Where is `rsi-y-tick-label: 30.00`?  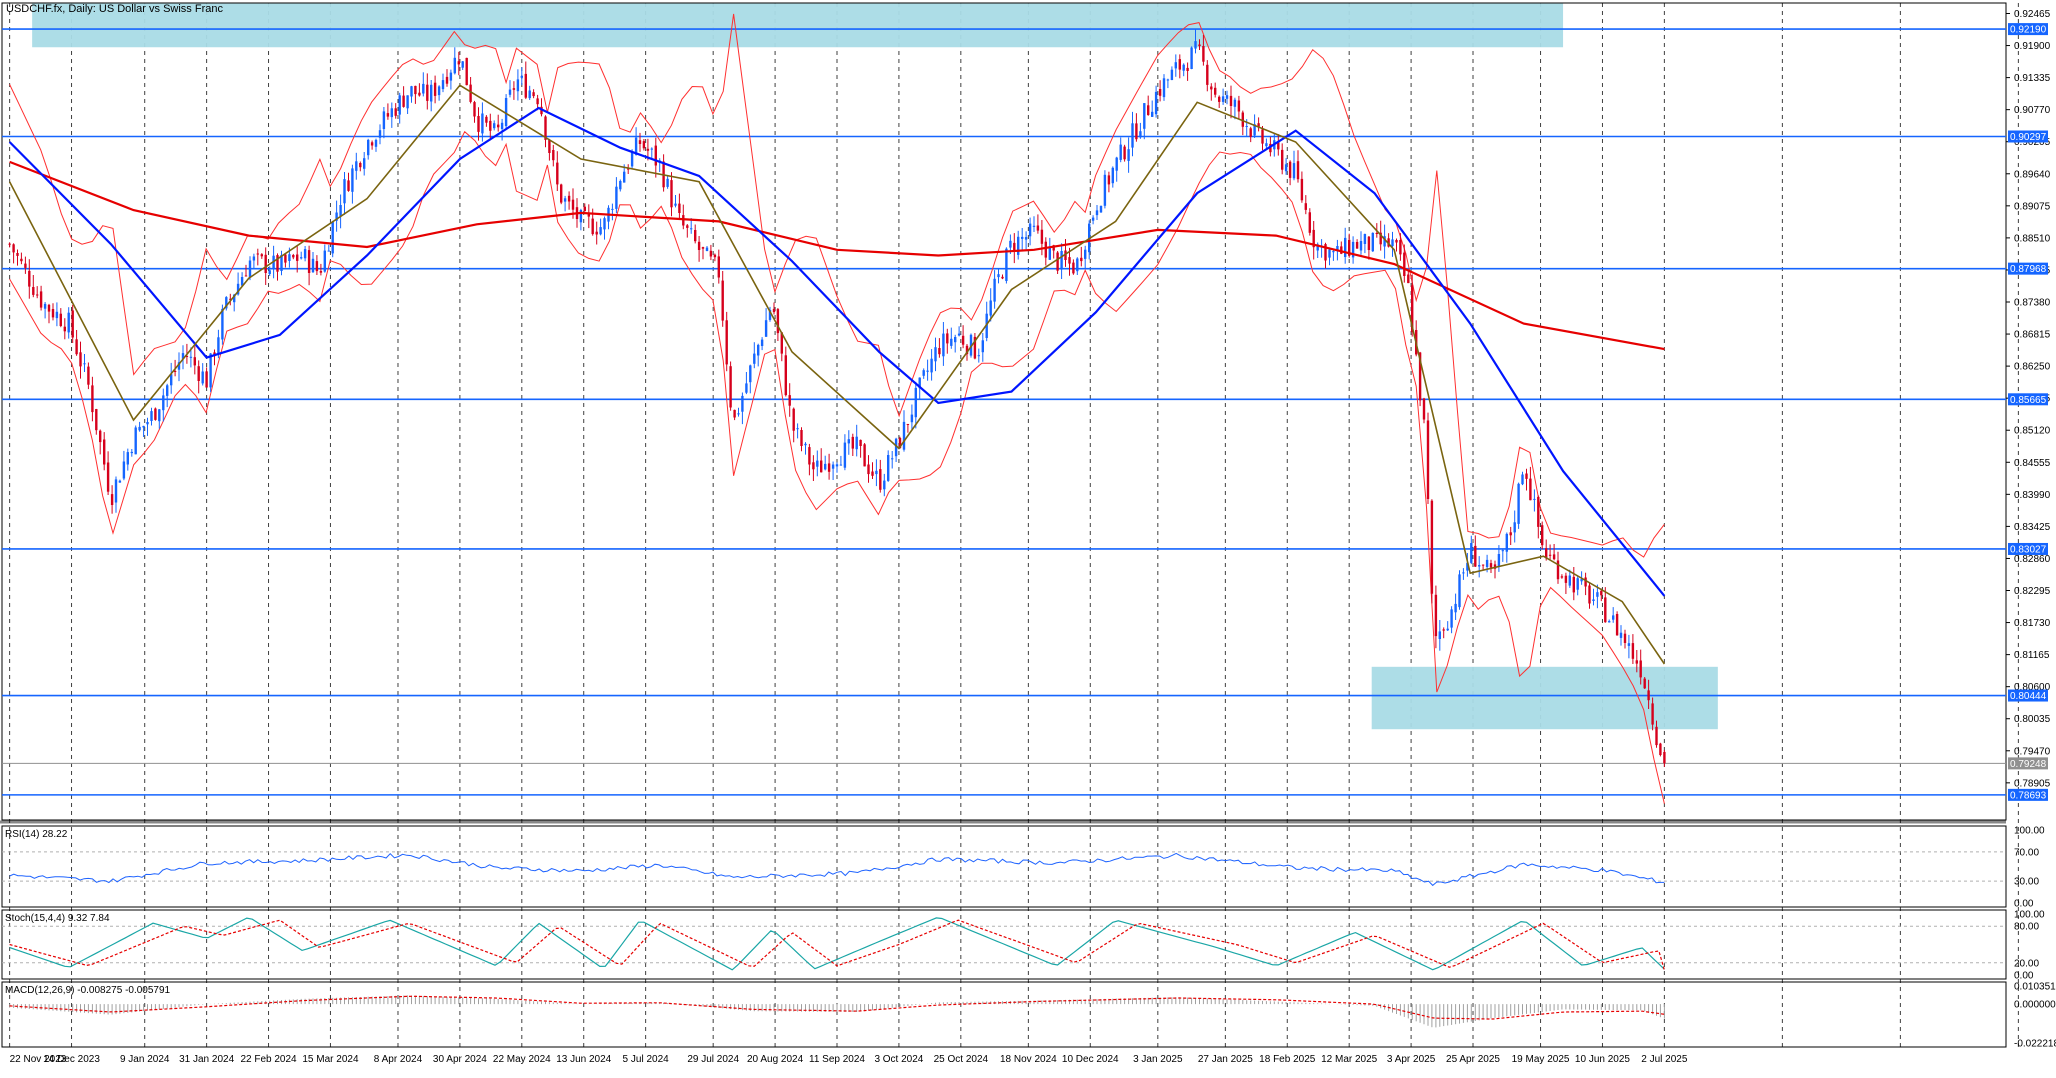 rsi-y-tick-label: 30.00 is located at coordinates (2026, 882).